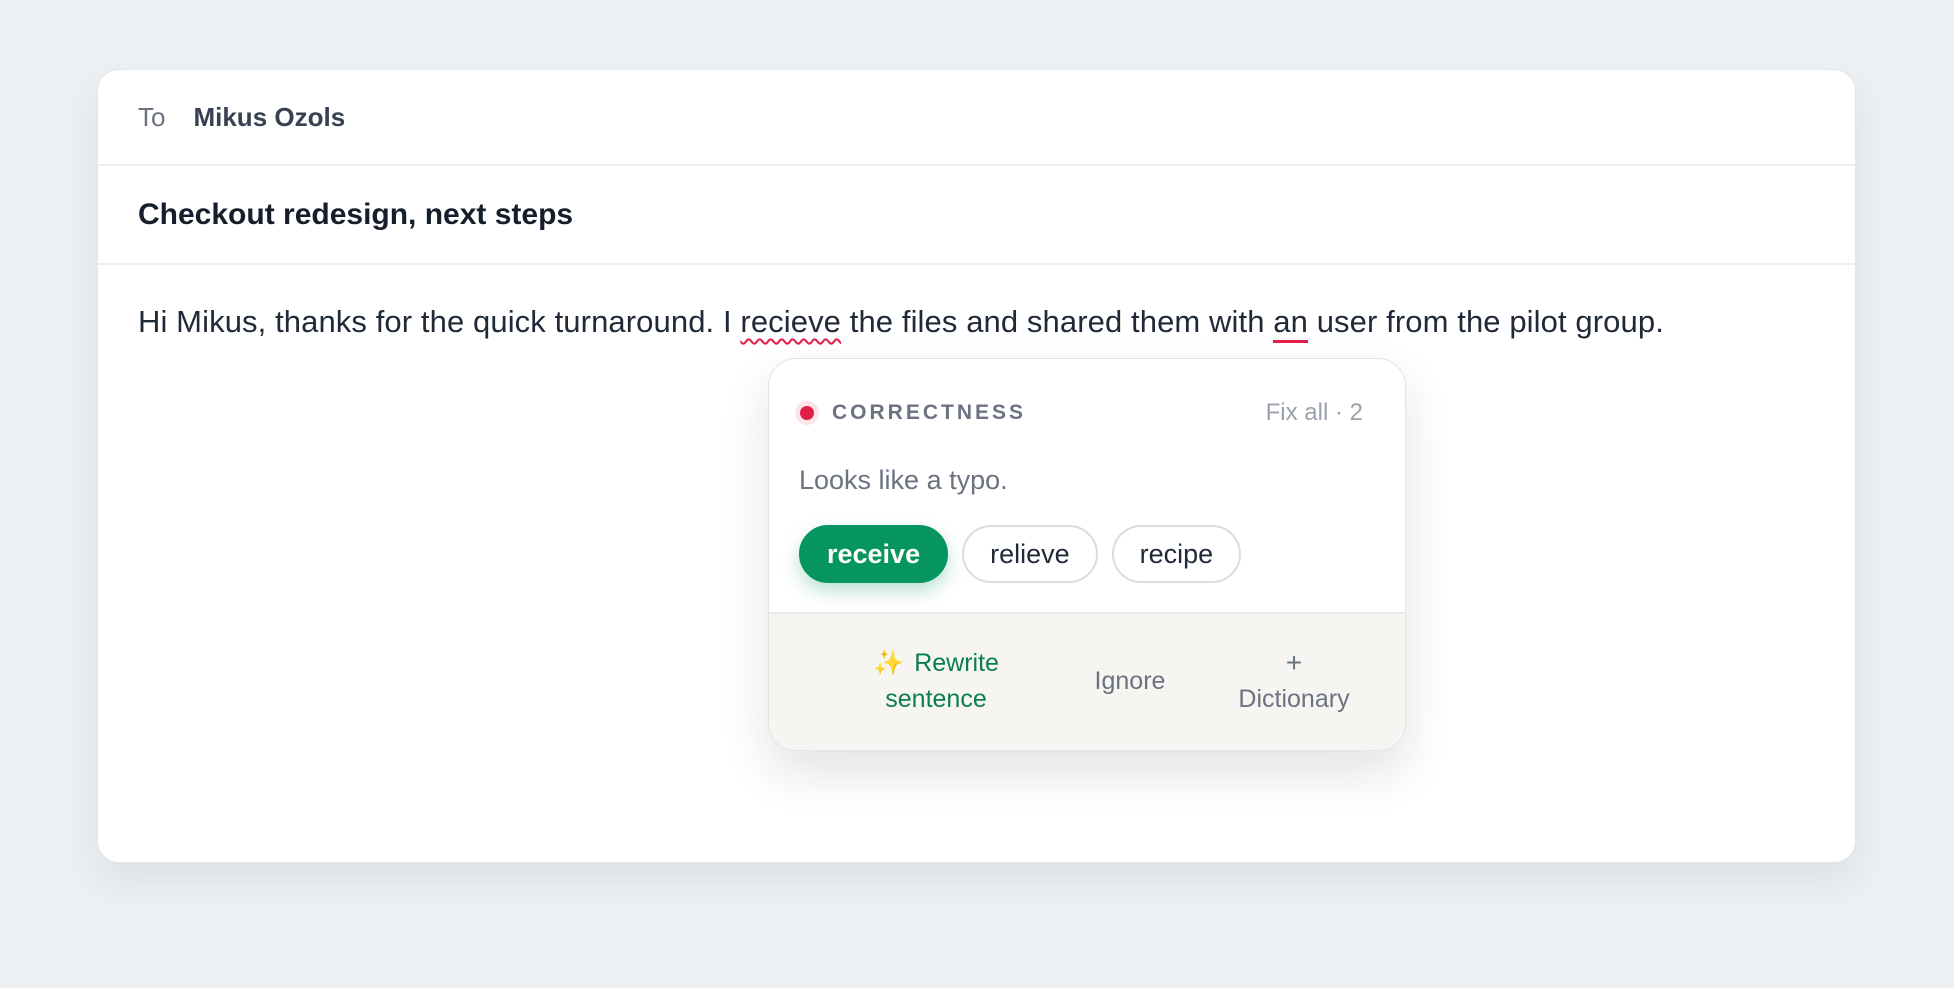 Image resolution: width=1954 pixels, height=988 pixels. What do you see at coordinates (1030, 554) in the screenshot?
I see `suggestion-chip-relieve: relieve` at bounding box center [1030, 554].